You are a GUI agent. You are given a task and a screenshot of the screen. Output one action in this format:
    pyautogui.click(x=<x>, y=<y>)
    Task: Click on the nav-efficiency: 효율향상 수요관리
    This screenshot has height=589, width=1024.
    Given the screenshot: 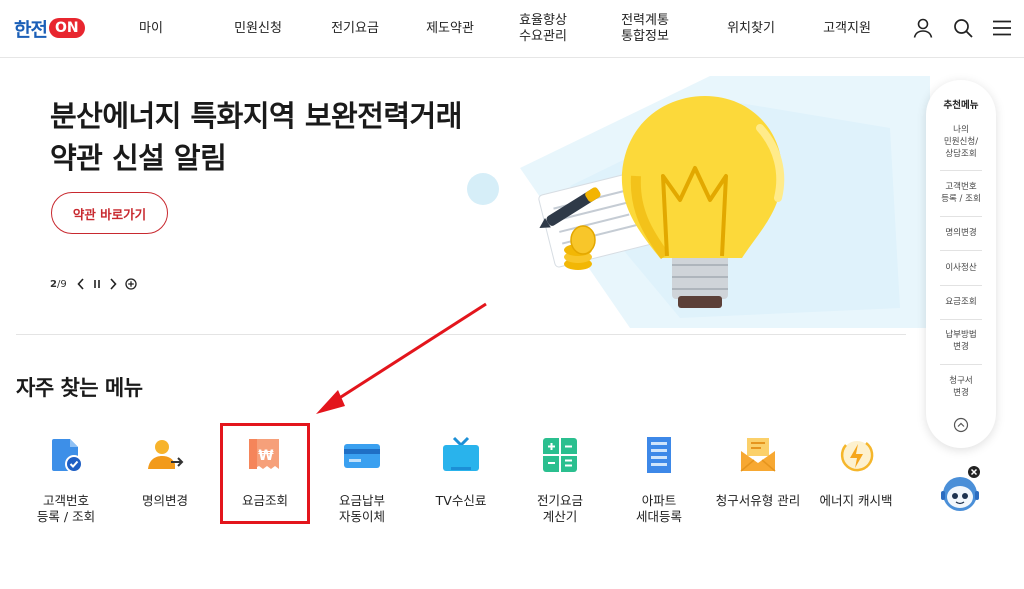 What is the action you would take?
    pyautogui.click(x=543, y=29)
    